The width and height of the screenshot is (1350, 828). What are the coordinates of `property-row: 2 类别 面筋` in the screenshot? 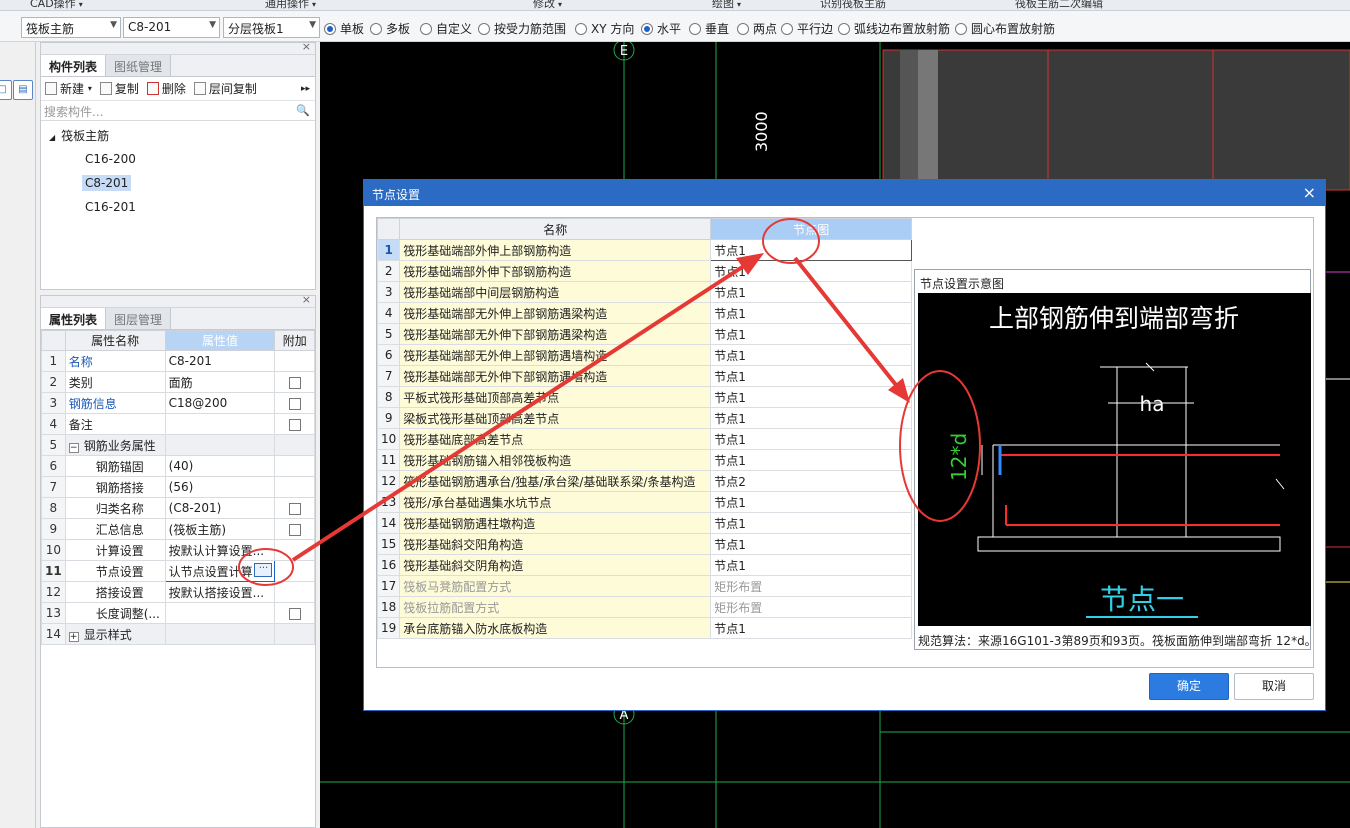 It's located at (178, 382).